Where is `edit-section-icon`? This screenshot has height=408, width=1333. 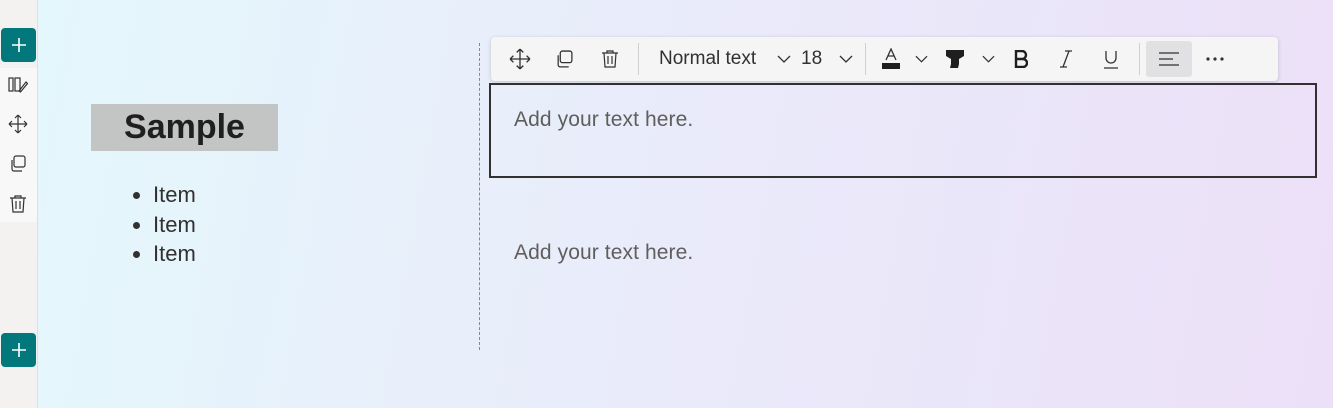
edit-section-icon is located at coordinates (18, 85).